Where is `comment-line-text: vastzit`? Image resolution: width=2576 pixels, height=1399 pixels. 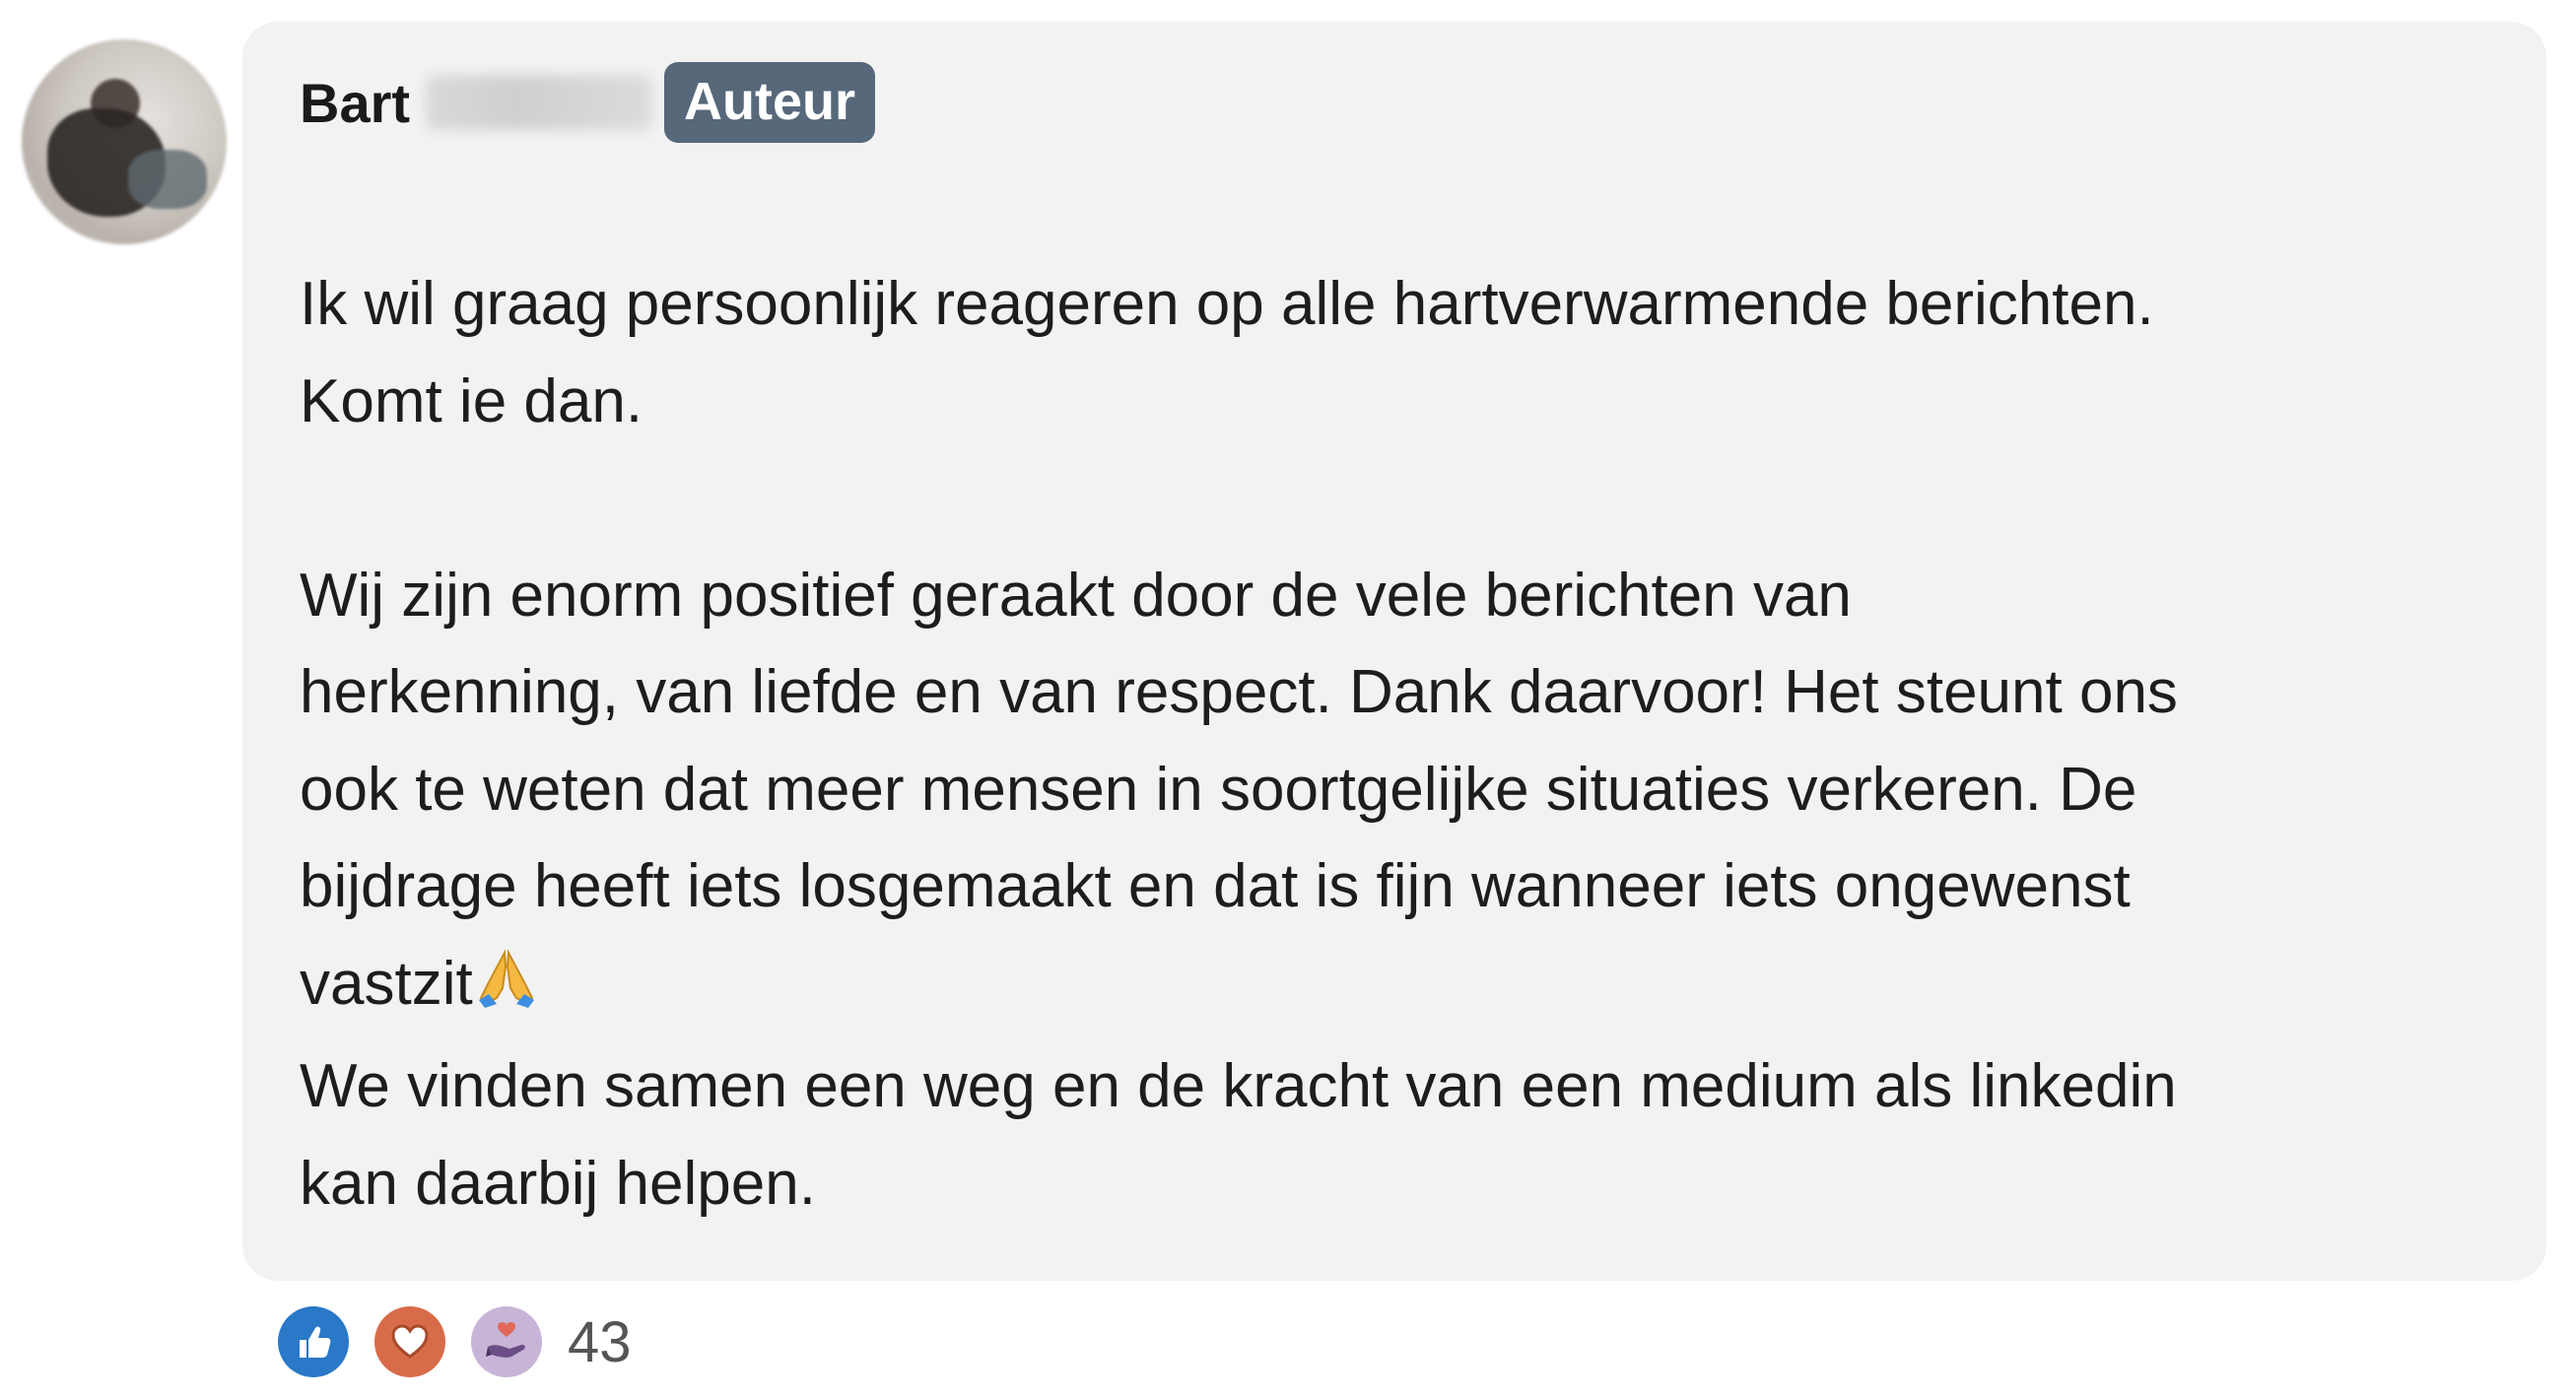 comment-line-text: vastzit is located at coordinates (387, 984).